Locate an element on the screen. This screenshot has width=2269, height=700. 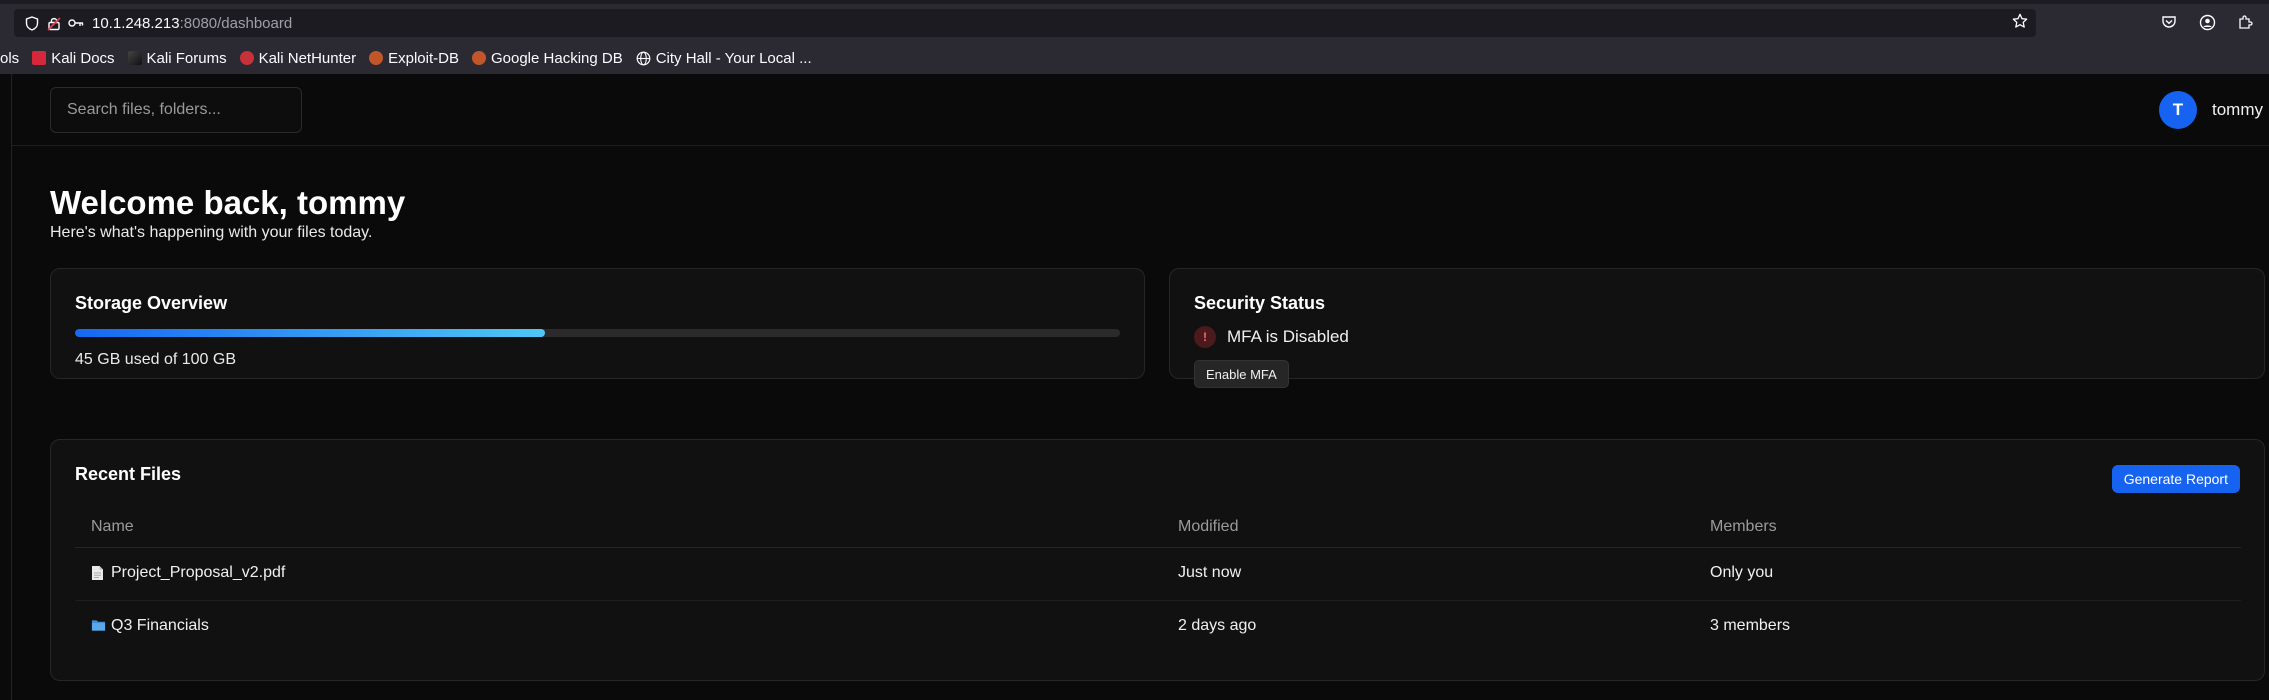
bookmark-kali-forums: Kali Forums is located at coordinates (177, 58).